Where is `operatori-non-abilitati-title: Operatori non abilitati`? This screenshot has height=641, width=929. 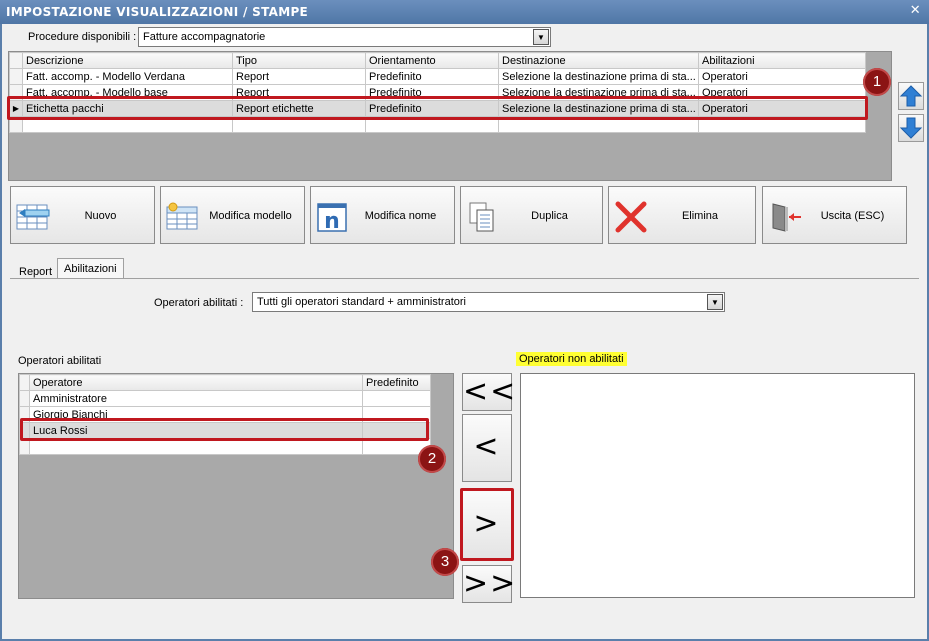
operatori-non-abilitati-title: Operatori non abilitati is located at coordinates (571, 359).